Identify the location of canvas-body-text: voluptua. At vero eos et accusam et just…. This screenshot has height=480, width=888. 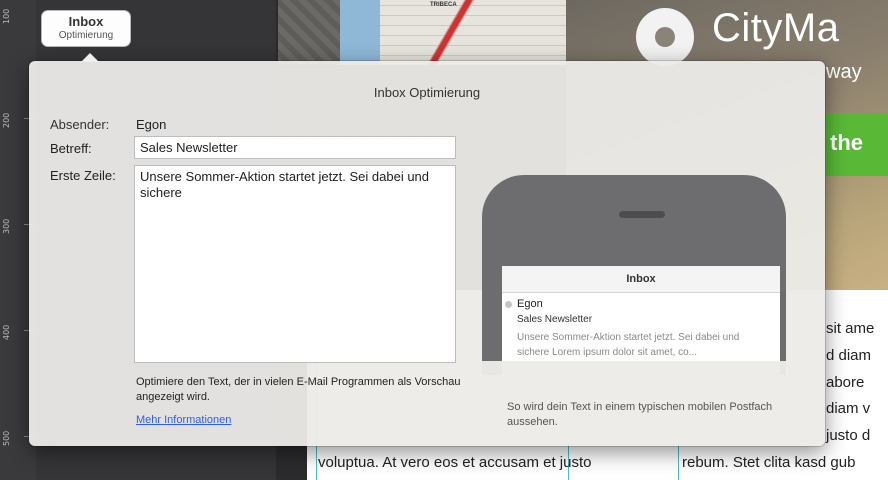
(455, 462).